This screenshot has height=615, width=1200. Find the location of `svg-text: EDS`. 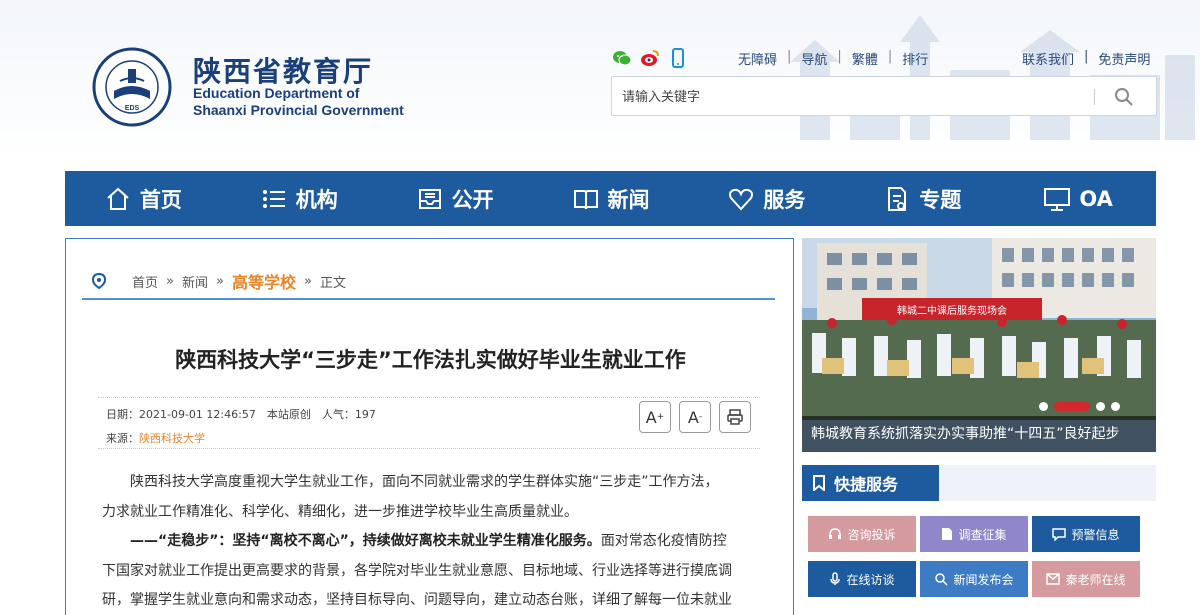

svg-text: EDS is located at coordinates (132, 108).